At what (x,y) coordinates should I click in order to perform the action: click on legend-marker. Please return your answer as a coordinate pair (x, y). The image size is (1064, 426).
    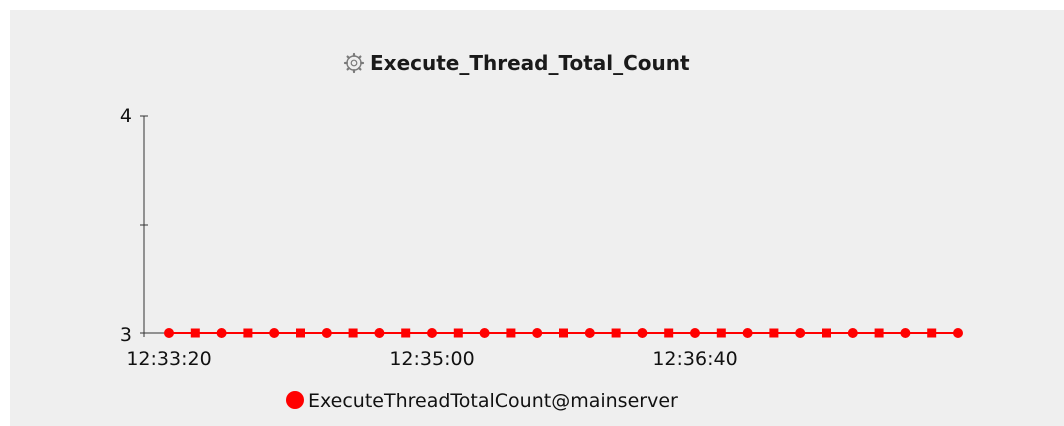
    Looking at the image, I should click on (295, 400).